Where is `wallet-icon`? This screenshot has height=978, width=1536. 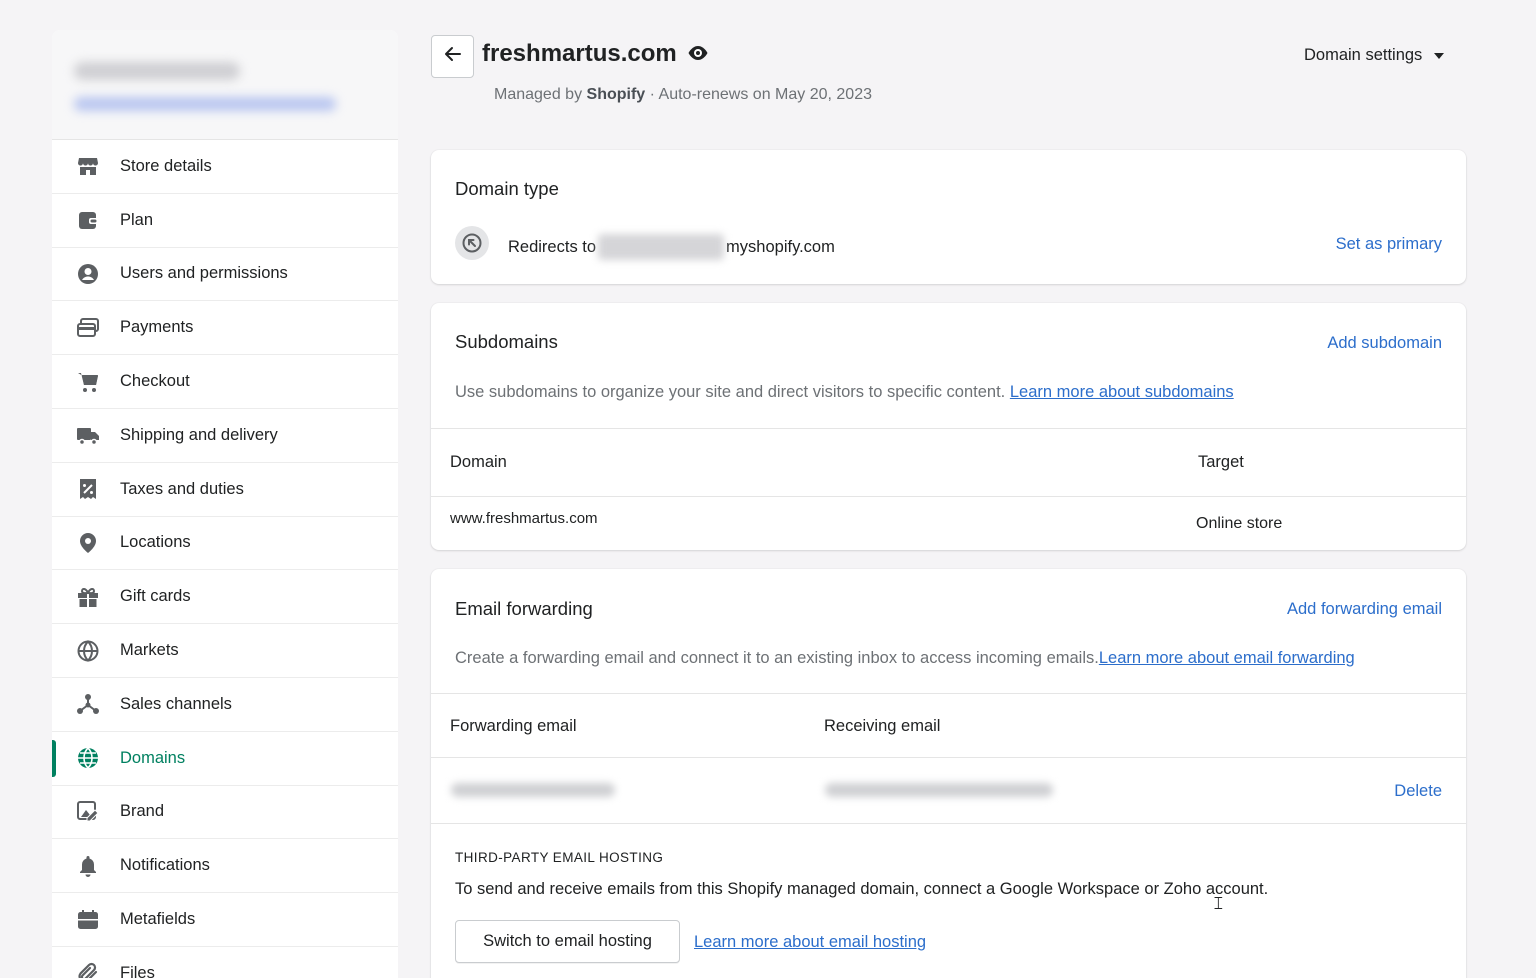 wallet-icon is located at coordinates (88, 220).